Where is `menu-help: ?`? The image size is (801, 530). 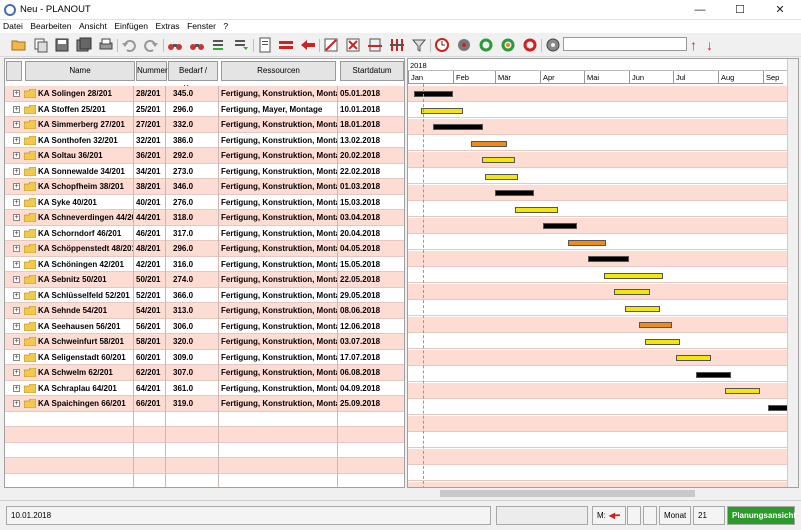
menu-help: ? is located at coordinates (225, 26).